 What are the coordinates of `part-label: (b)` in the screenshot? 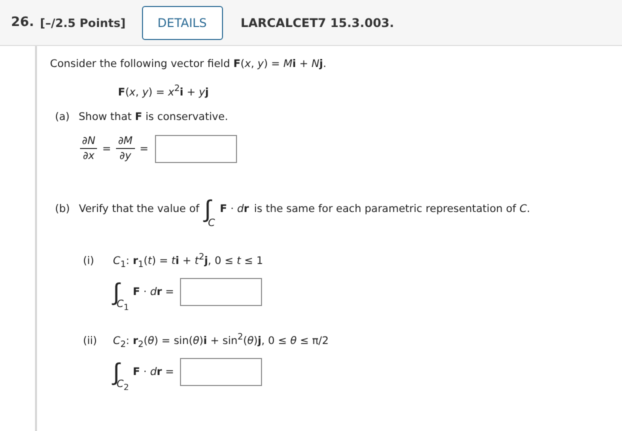 It's located at (62, 208).